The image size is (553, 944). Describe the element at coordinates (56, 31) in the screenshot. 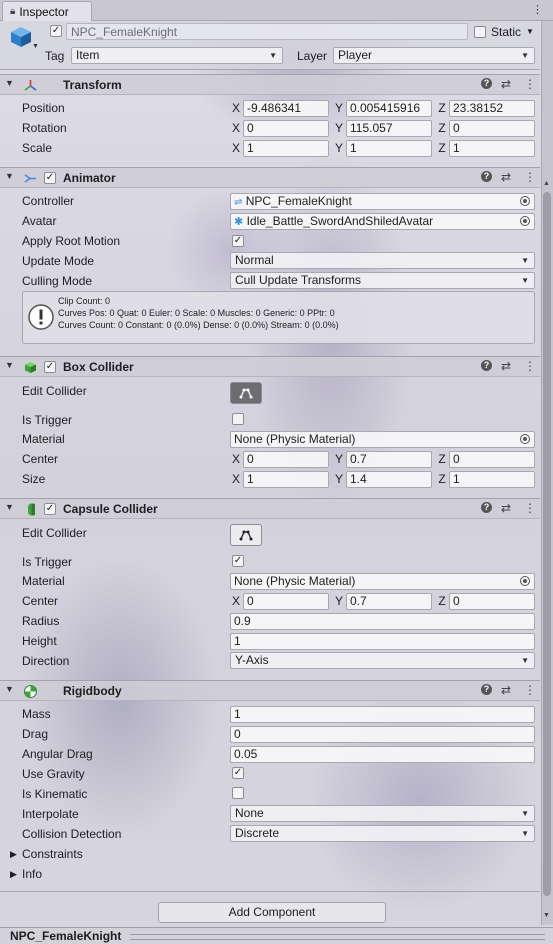

I see `gameobject-active-checkbox: ✓` at that location.